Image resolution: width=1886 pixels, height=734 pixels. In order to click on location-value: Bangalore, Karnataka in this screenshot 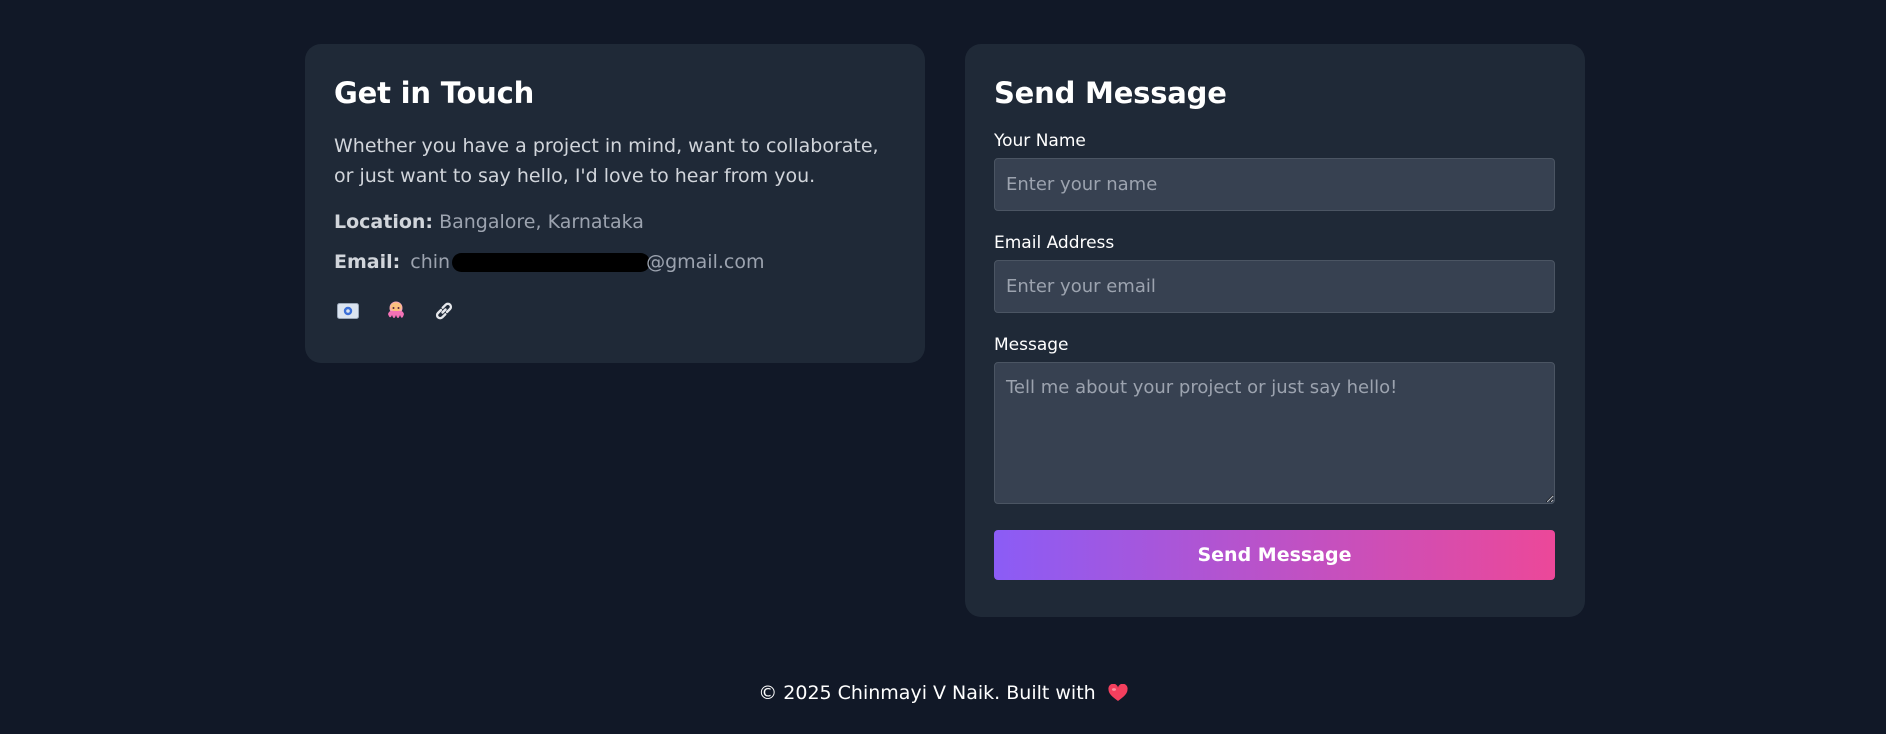, I will do `click(541, 221)`.